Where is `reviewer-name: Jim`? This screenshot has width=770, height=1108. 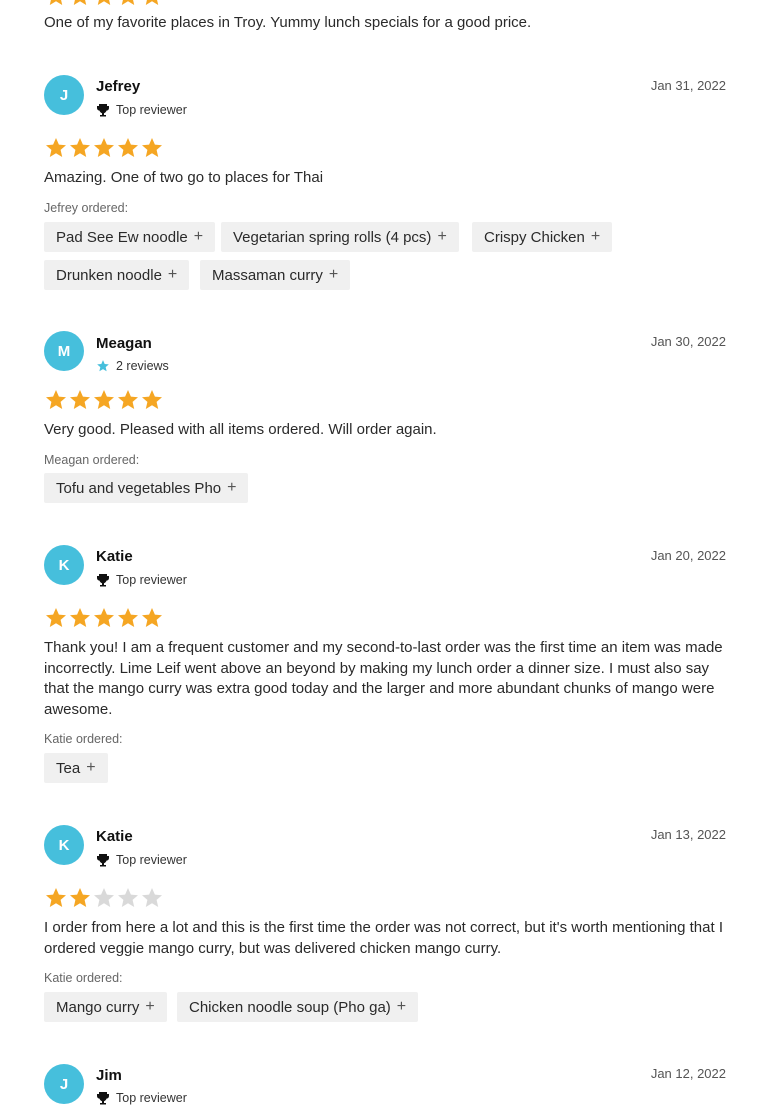
reviewer-name: Jim is located at coordinates (109, 1075).